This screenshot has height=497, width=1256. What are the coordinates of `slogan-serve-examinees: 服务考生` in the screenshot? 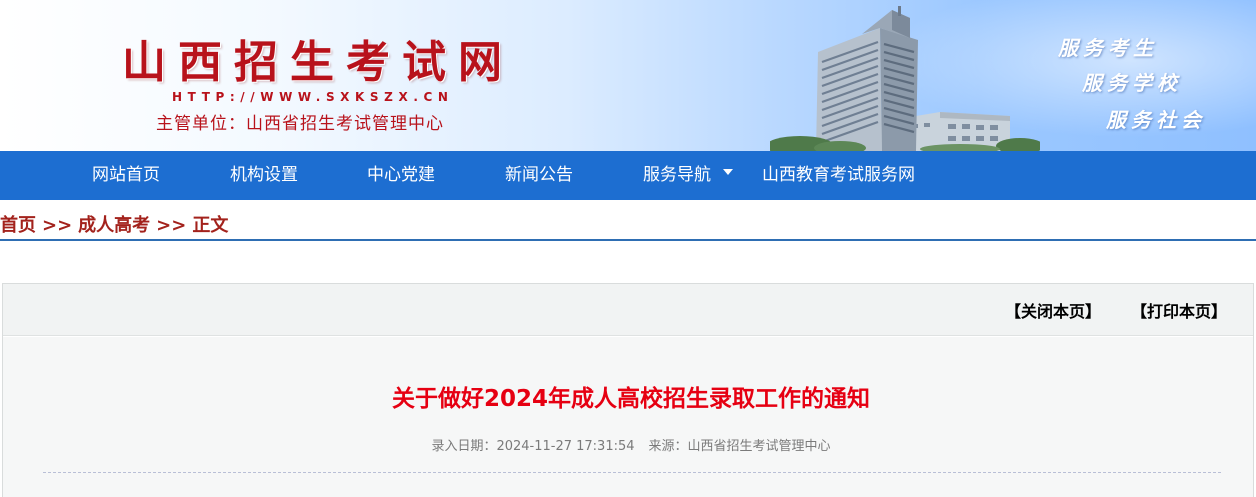 It's located at (1108, 48).